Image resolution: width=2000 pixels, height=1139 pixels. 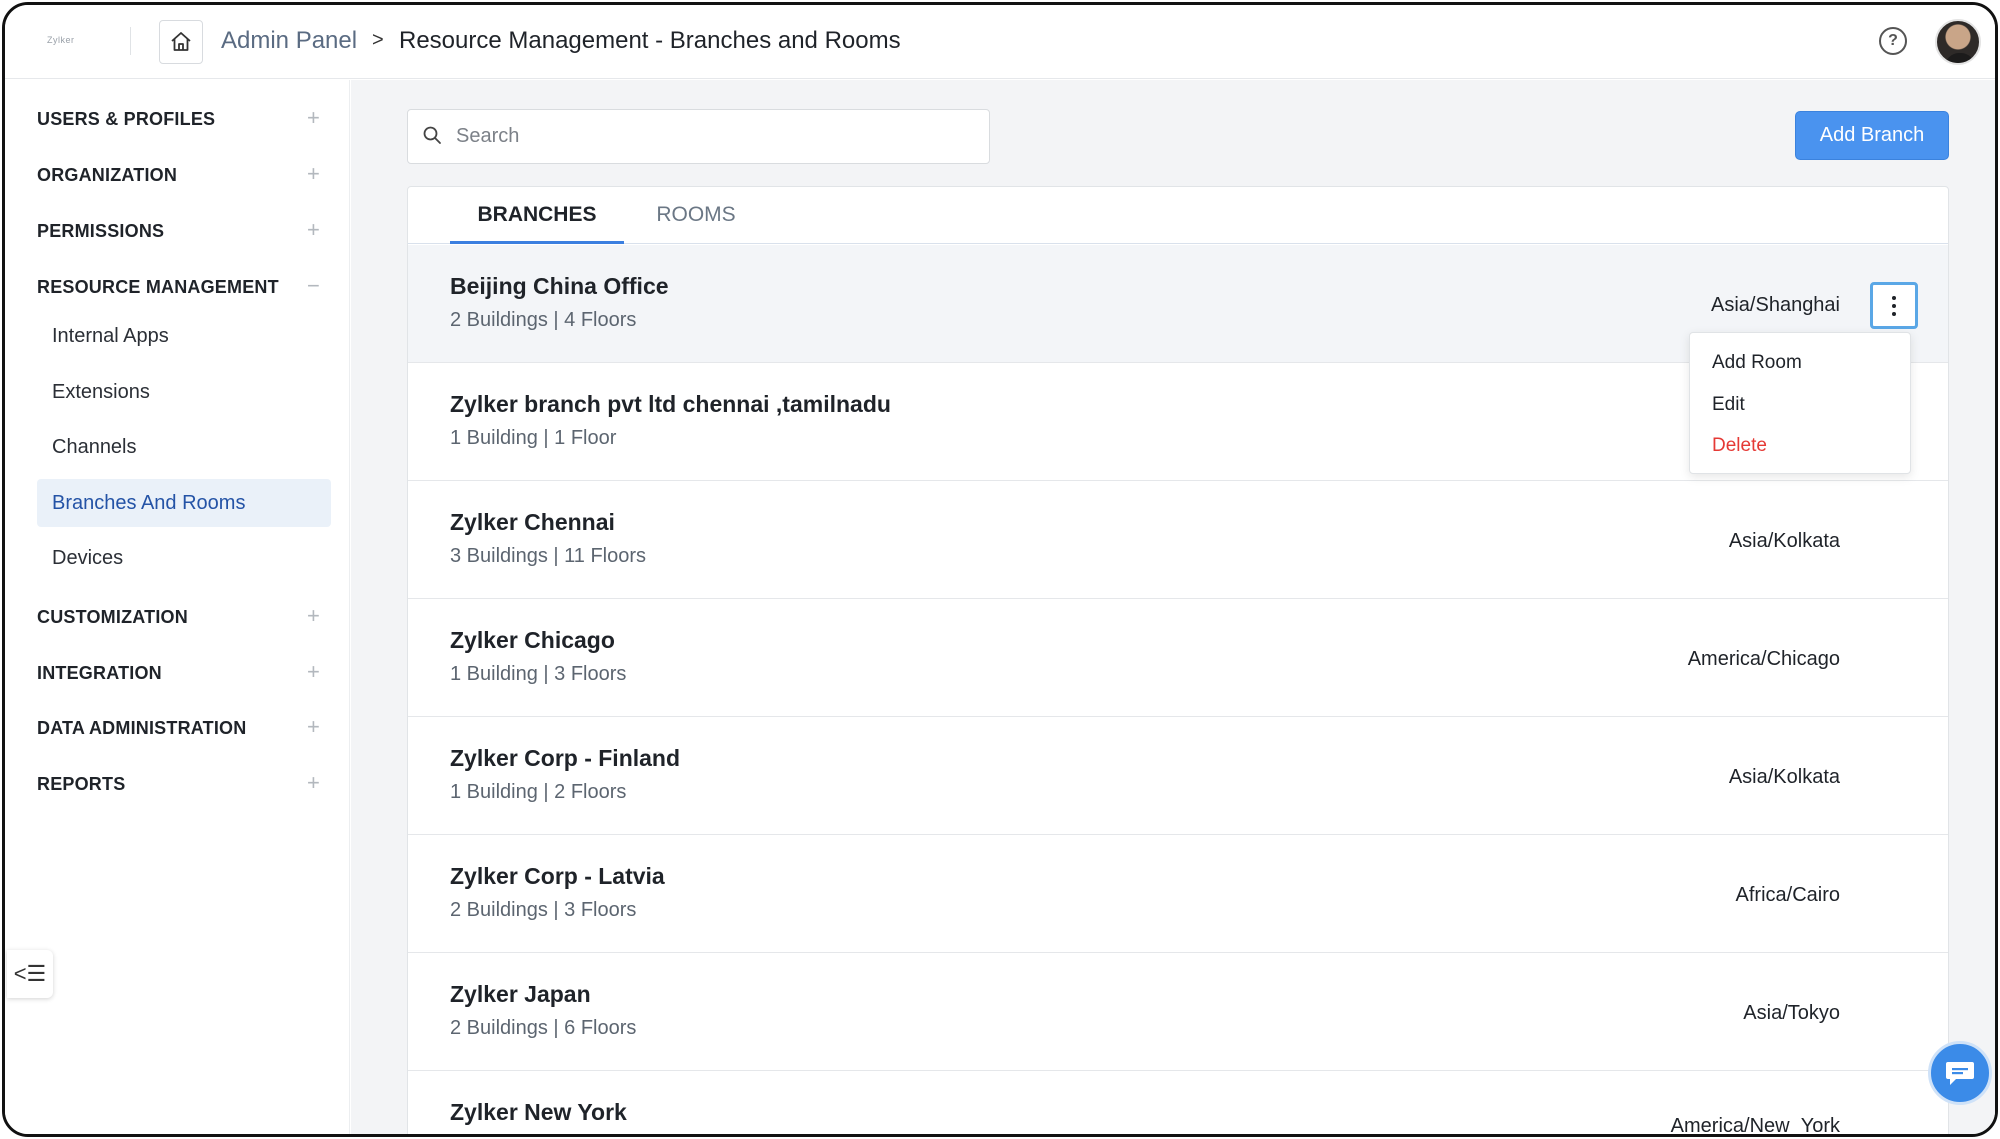 I want to click on chat-icon, so click(x=1960, y=1073).